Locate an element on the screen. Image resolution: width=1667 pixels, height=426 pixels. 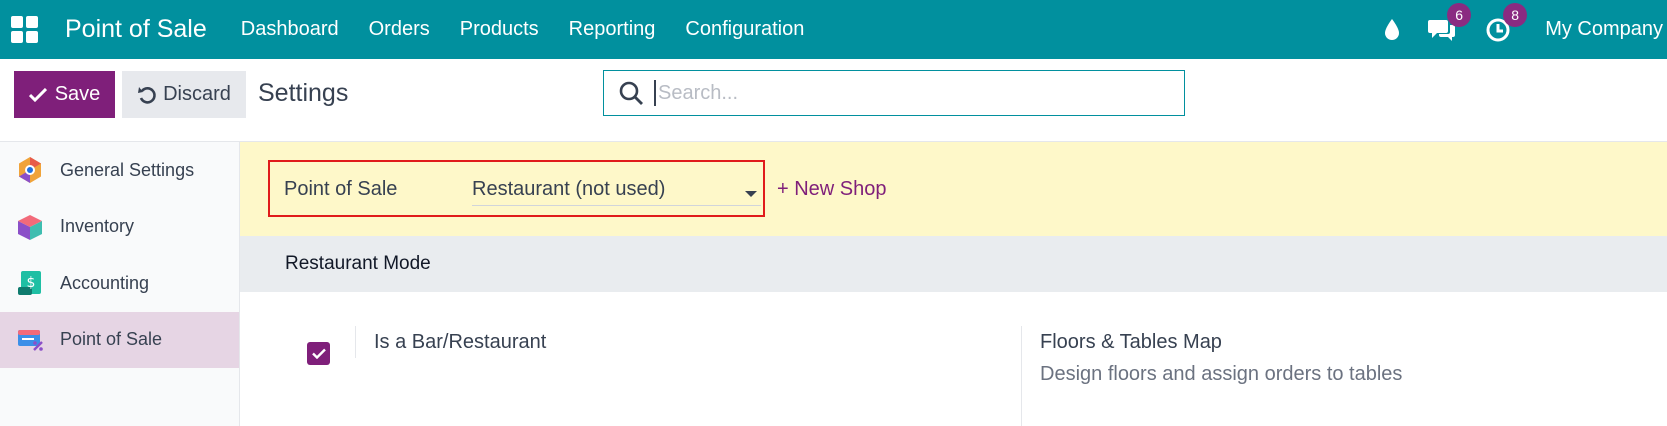
bar-restaurant-label: Is a Bar/Restaurant is located at coordinates (460, 342).